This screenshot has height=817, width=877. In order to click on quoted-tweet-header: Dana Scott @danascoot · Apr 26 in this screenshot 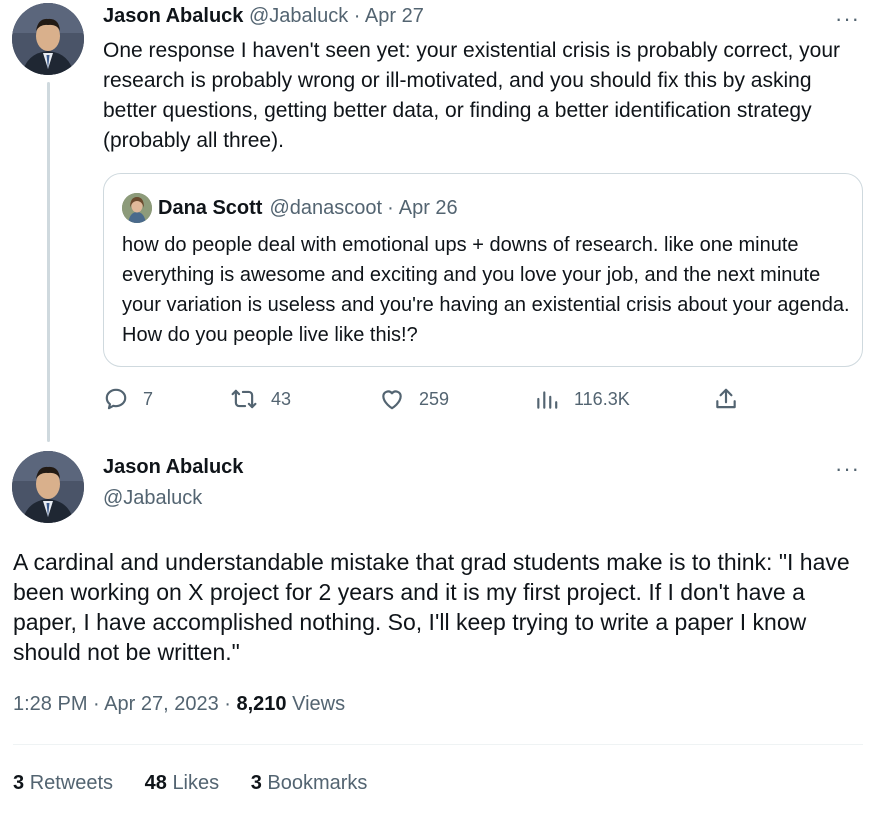, I will do `click(290, 208)`.